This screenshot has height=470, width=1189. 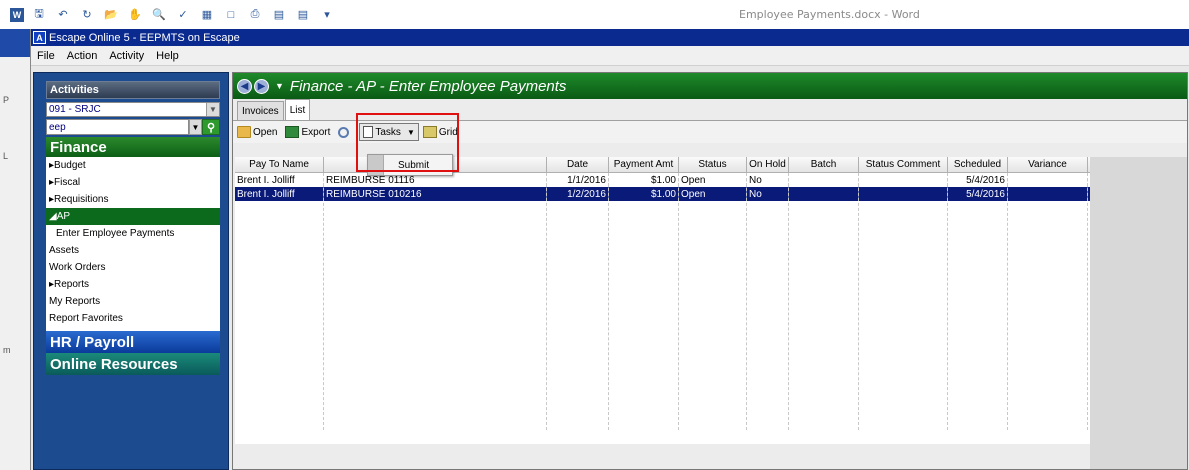 What do you see at coordinates (435, 194) in the screenshot?
I see `cell-description: REIMBURSE 010216` at bounding box center [435, 194].